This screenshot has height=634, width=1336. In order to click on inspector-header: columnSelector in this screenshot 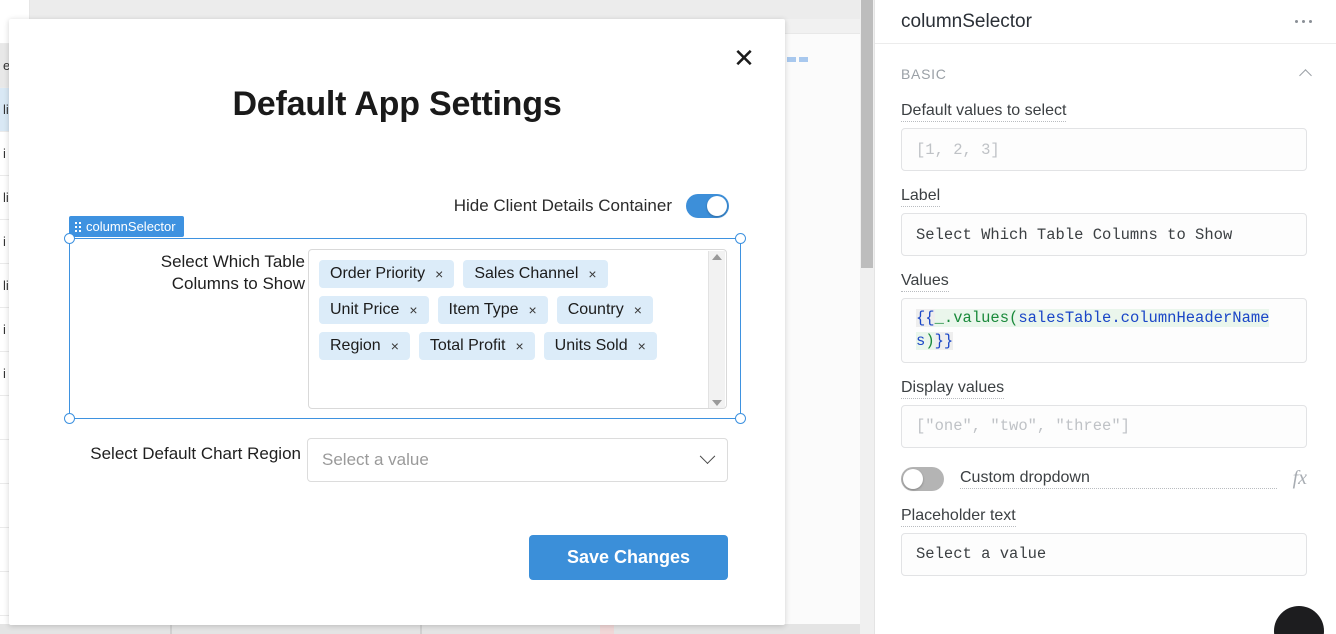, I will do `click(1105, 22)`.